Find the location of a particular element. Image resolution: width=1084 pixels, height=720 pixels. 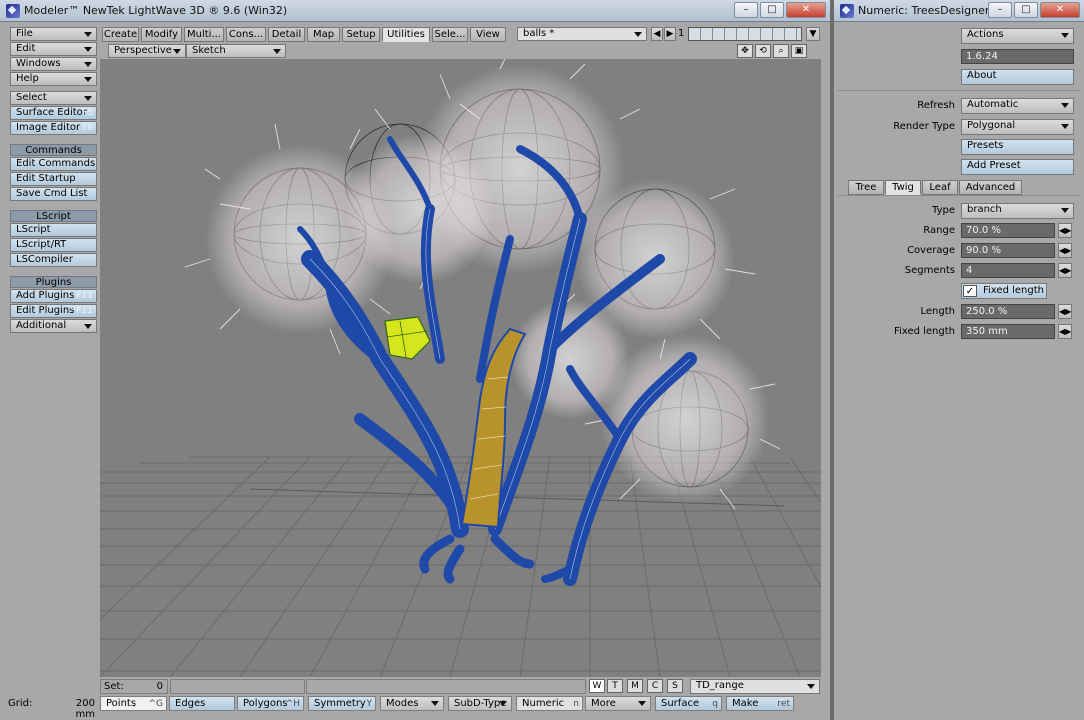

commands-header: Commands is located at coordinates (53, 150).